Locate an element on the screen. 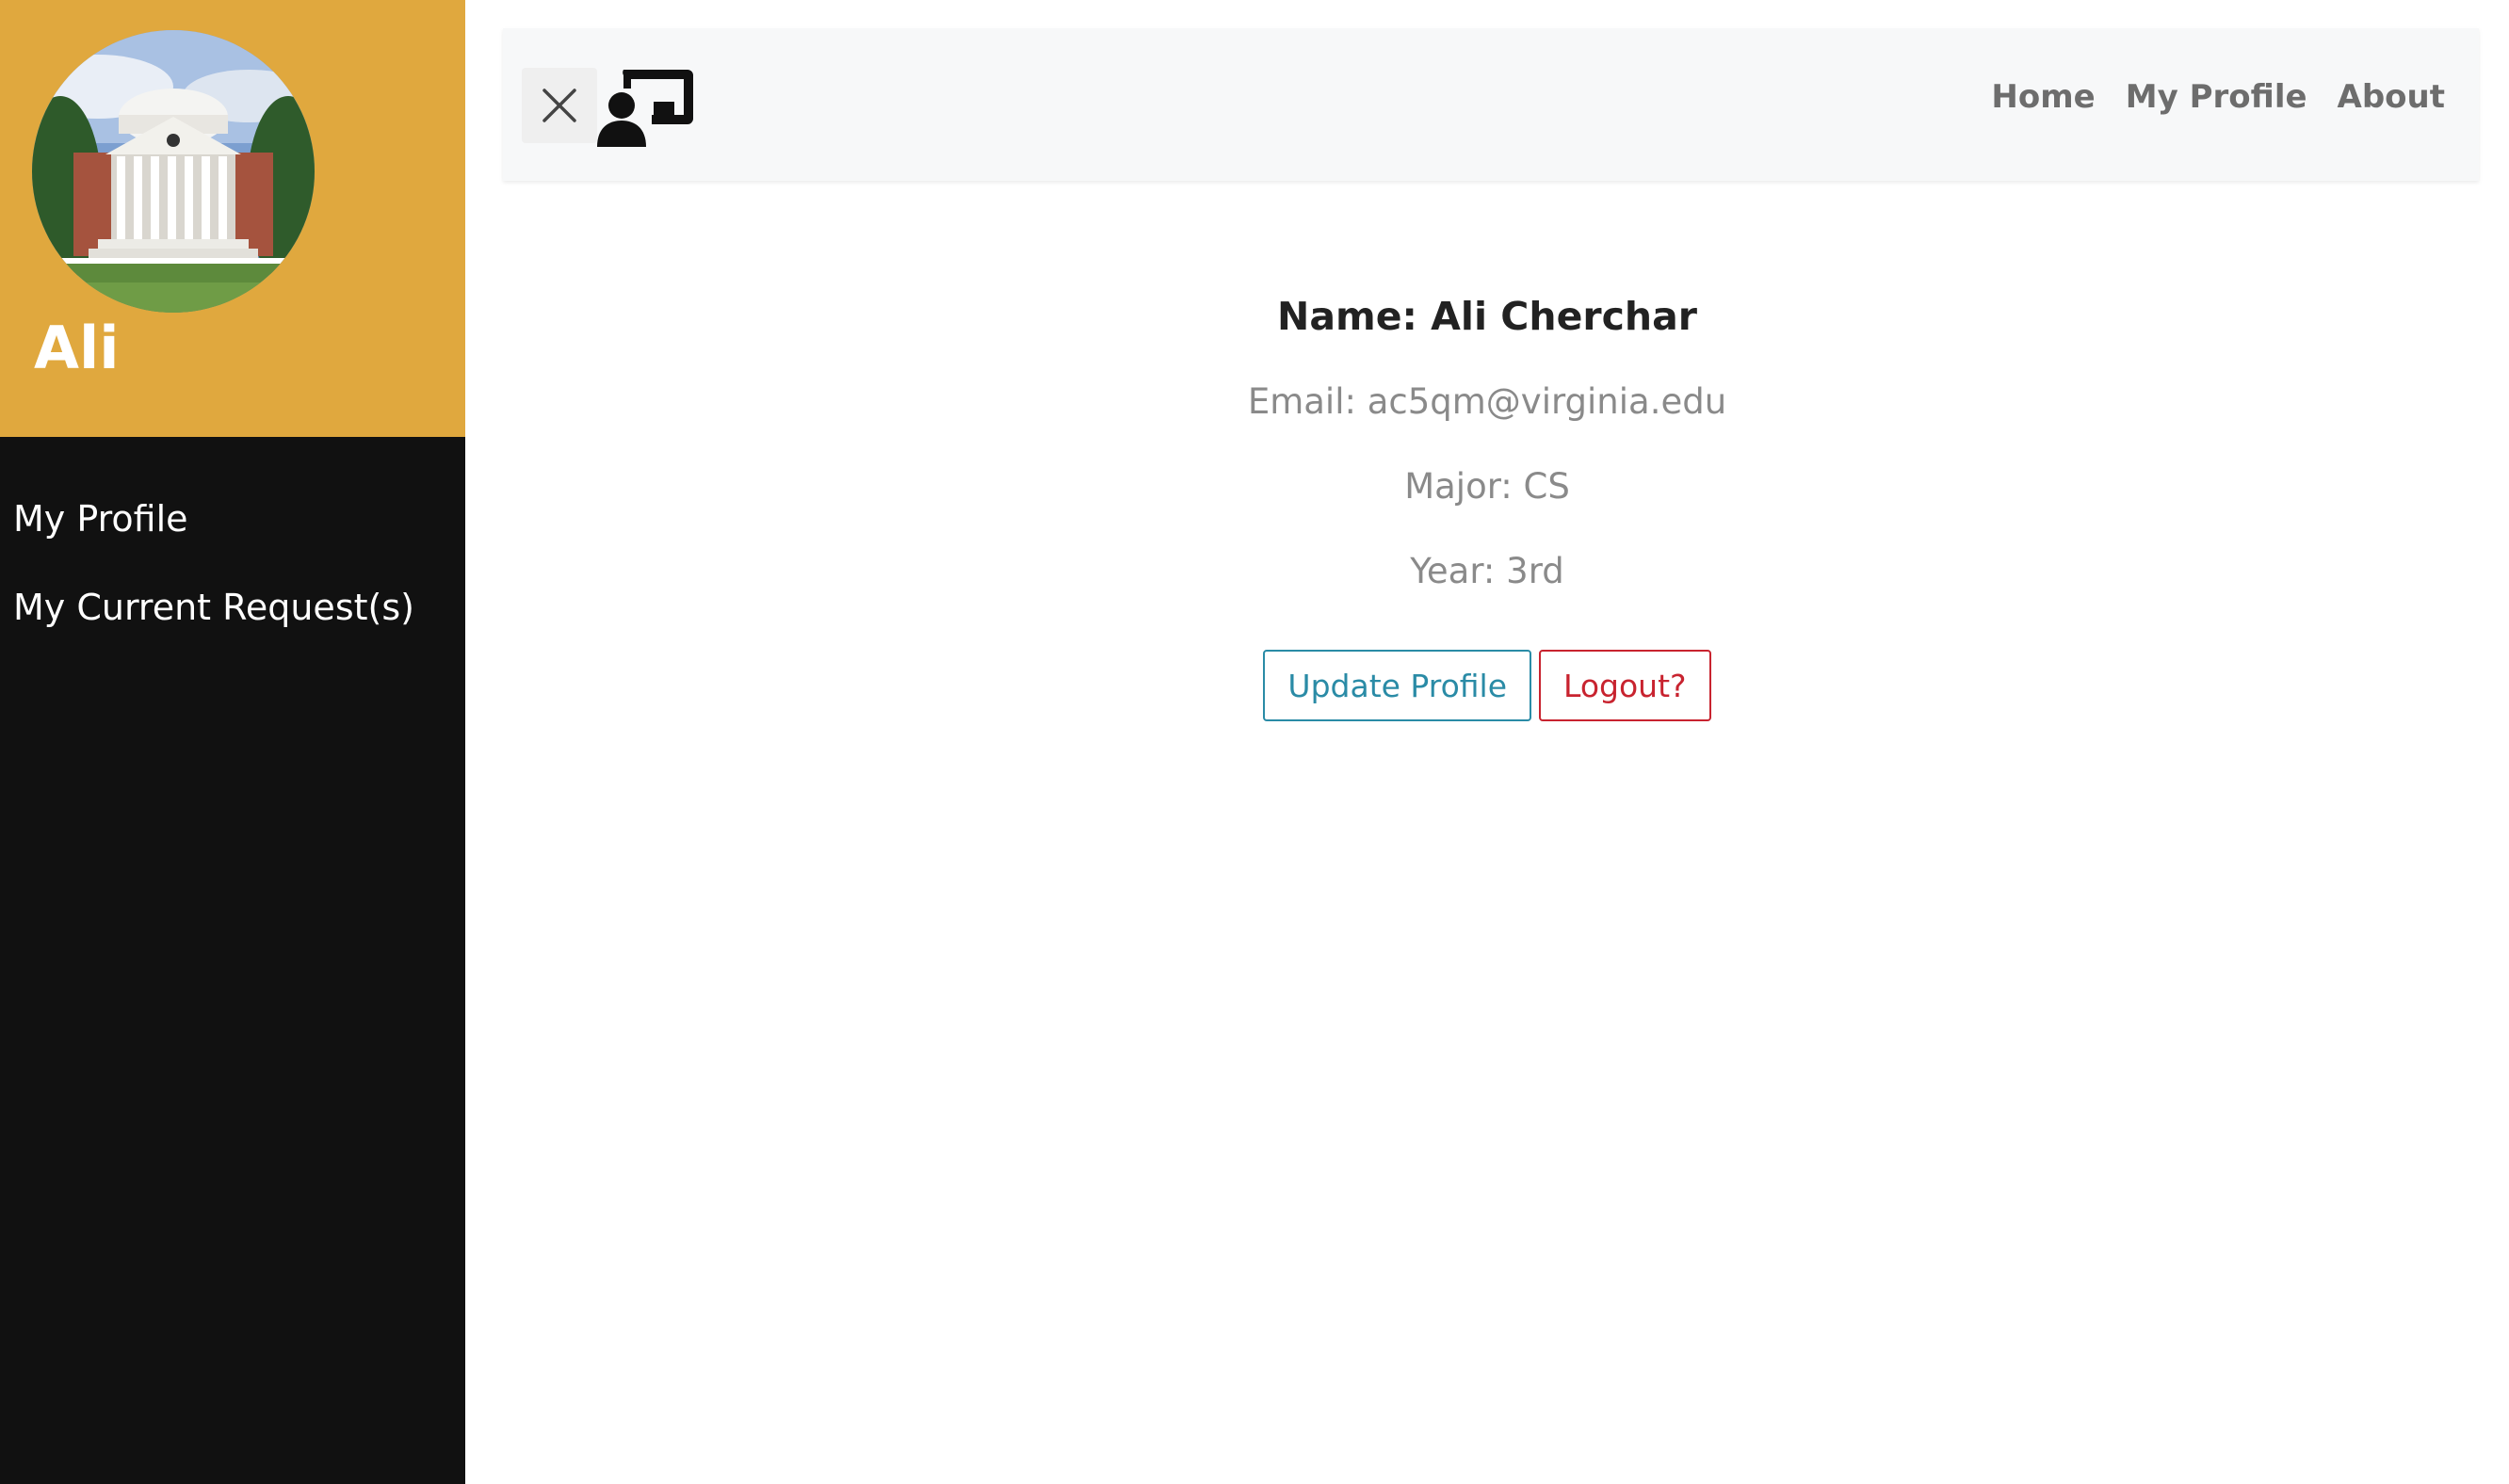 The height and width of the screenshot is (1484, 2509). sidebar-username: Ali is located at coordinates (77, 348).